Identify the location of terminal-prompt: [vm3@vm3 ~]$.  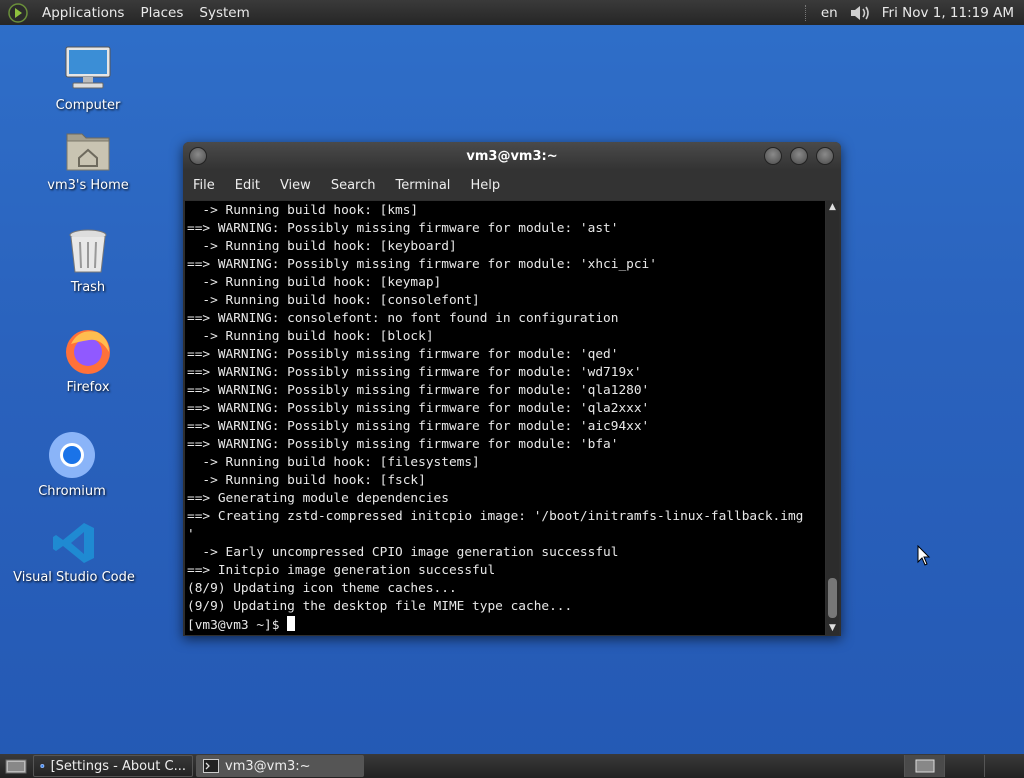
(237, 625).